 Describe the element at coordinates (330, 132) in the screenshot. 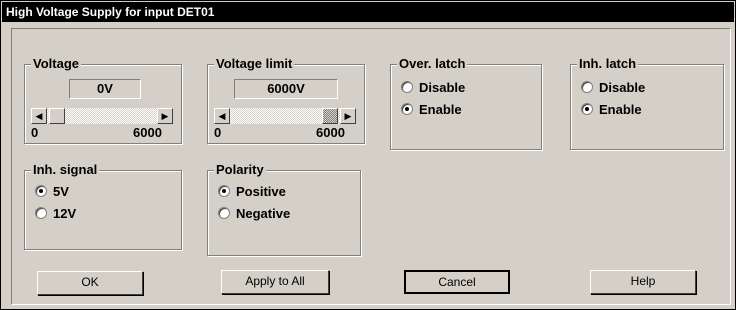

I see `voltage-limit-max-label: 6000` at that location.